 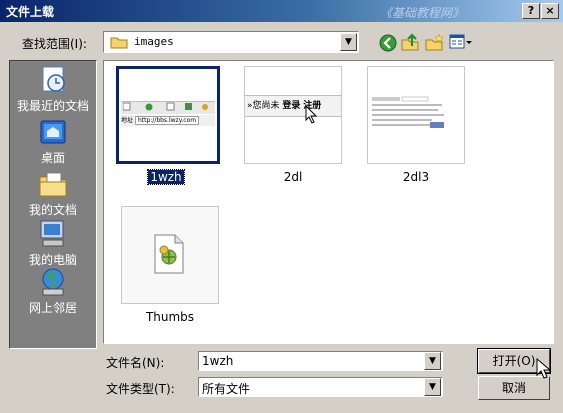 What do you see at coordinates (154, 41) in the screenshot?
I see `look-in-value: images` at bounding box center [154, 41].